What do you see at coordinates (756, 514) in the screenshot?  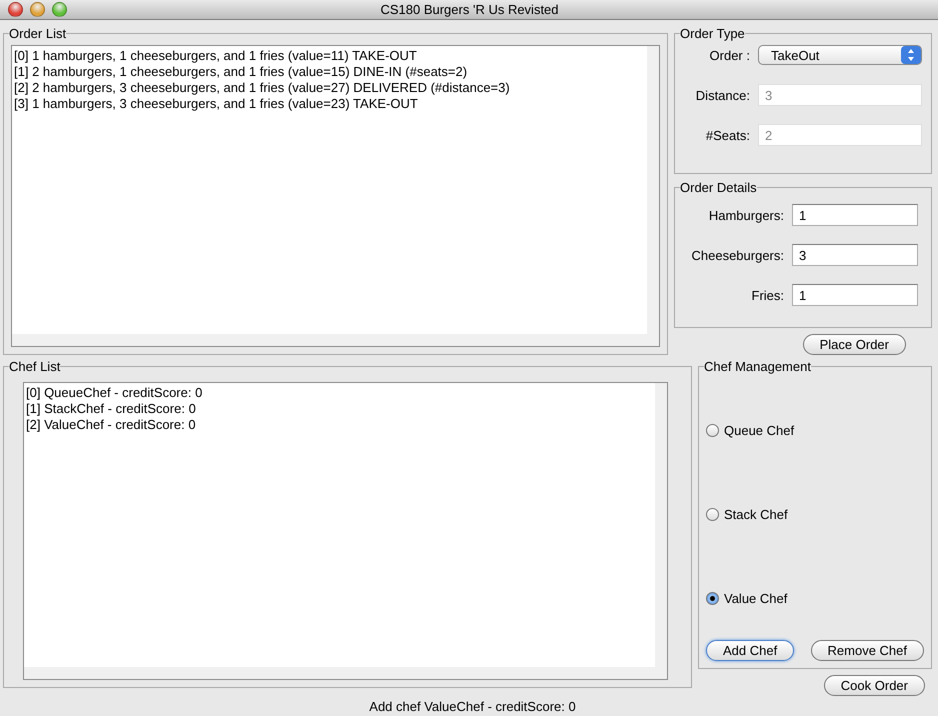 I see `radio-label: Stack Chef` at bounding box center [756, 514].